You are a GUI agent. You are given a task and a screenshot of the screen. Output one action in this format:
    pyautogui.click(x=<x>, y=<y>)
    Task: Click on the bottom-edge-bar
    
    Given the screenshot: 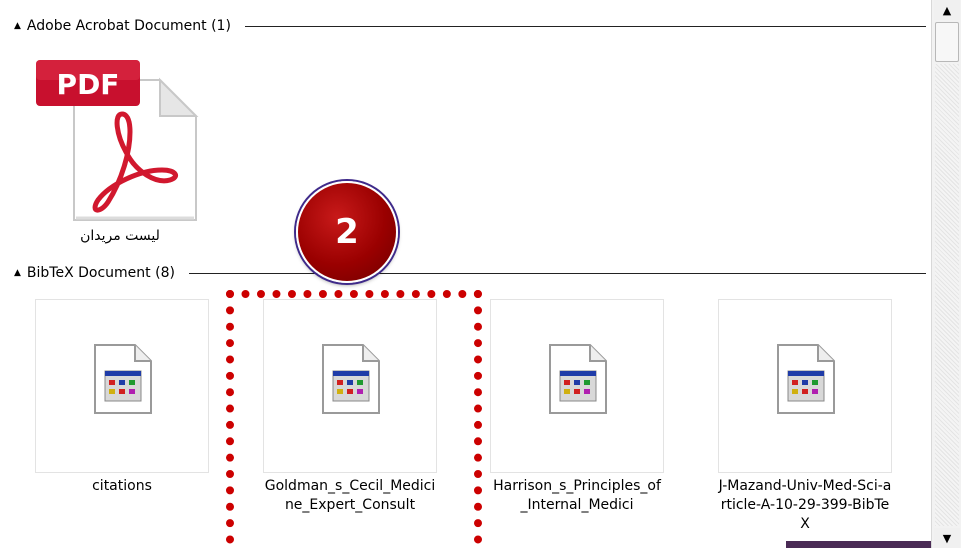 What is the action you would take?
    pyautogui.click(x=858, y=544)
    